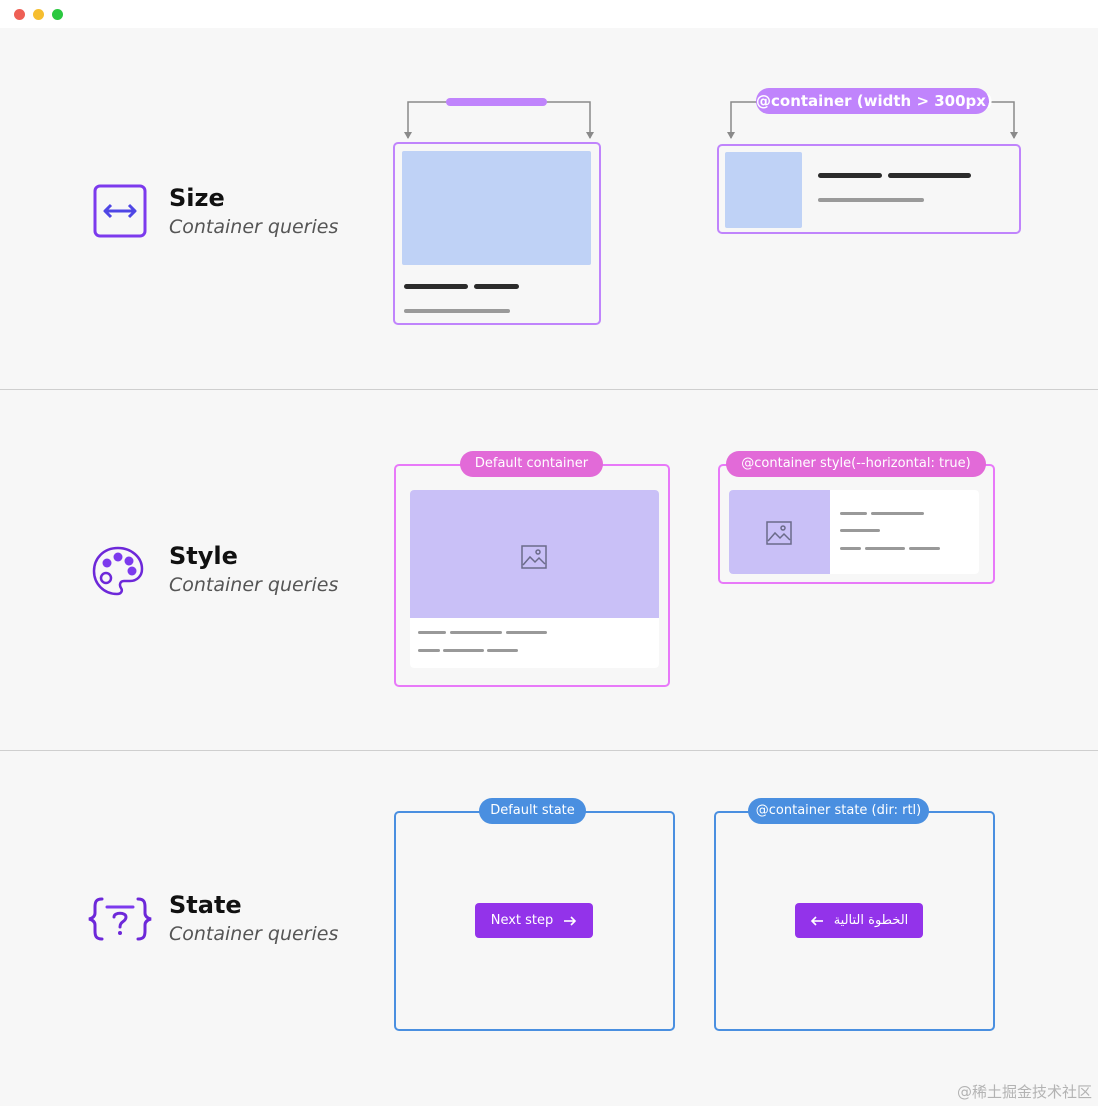 Image resolution: width=1098 pixels, height=1106 pixels. What do you see at coordinates (816, 920) in the screenshot?
I see `arrow-left-icon` at bounding box center [816, 920].